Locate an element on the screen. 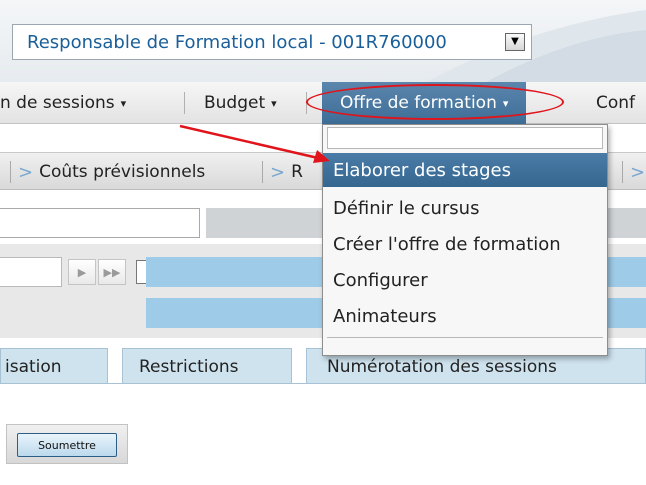 The height and width of the screenshot is (485, 646). submit-button: Soumettre is located at coordinates (67, 445).